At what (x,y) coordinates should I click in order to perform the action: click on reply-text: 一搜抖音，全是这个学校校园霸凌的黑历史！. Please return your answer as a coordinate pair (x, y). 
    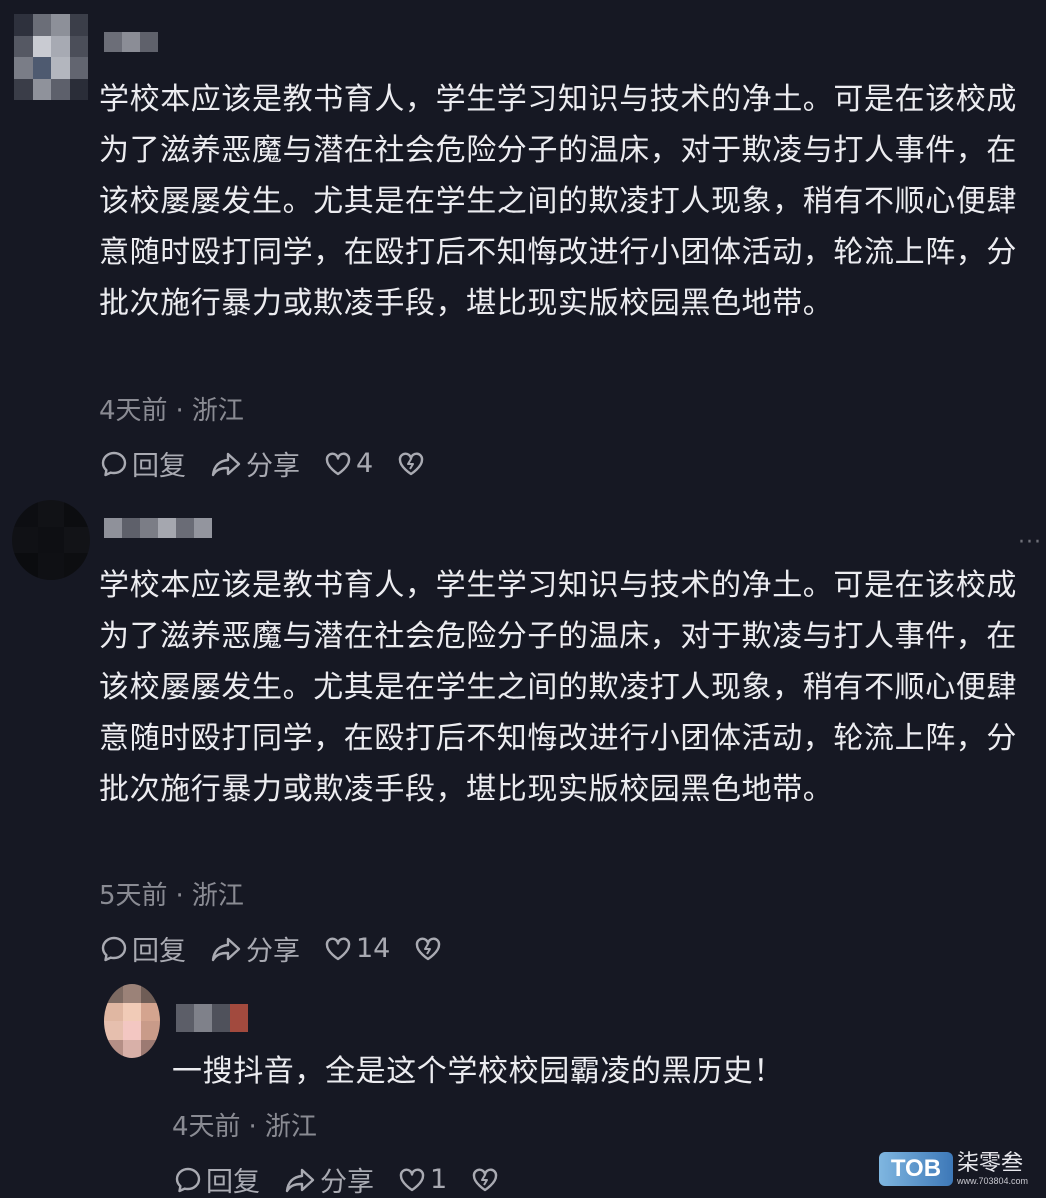
    Looking at the image, I should click on (478, 1071).